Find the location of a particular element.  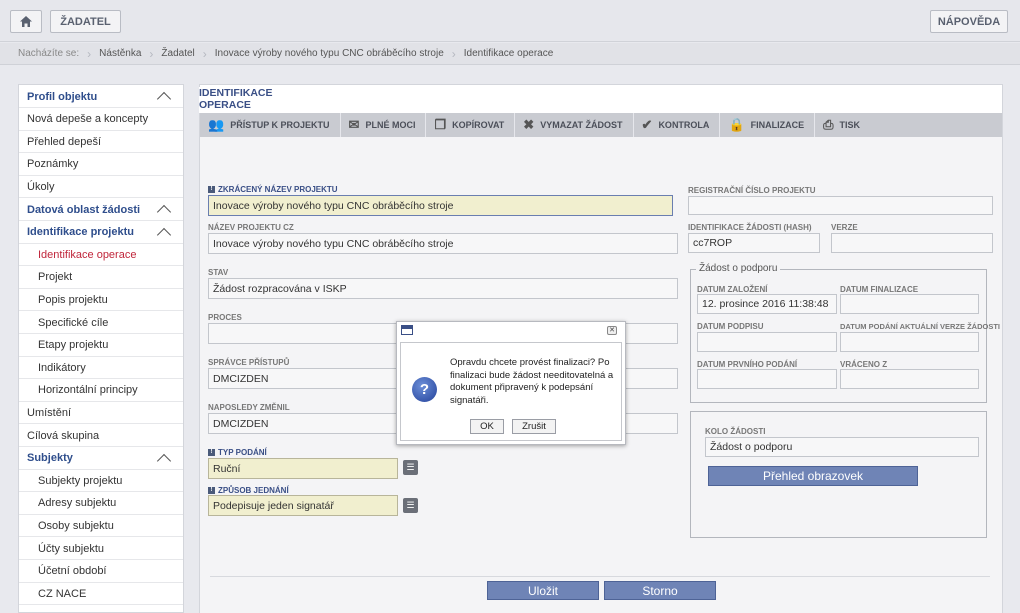

sidebar-item-label: Osoby subjektu is located at coordinates (76, 525).